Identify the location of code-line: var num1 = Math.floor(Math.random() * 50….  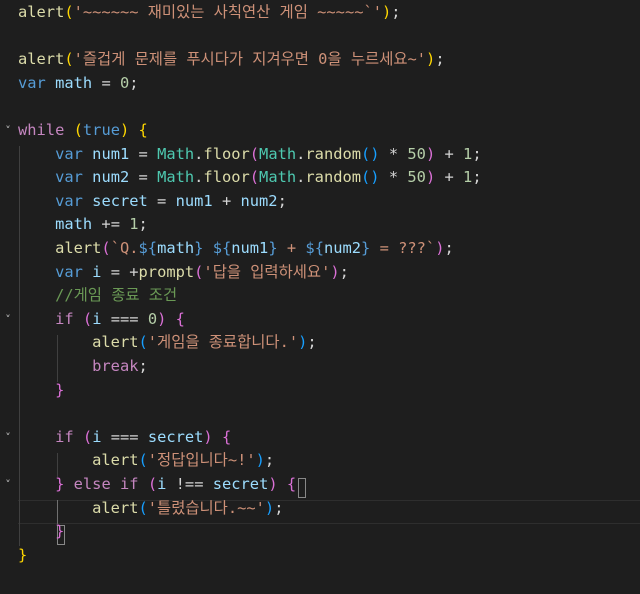
(250, 155).